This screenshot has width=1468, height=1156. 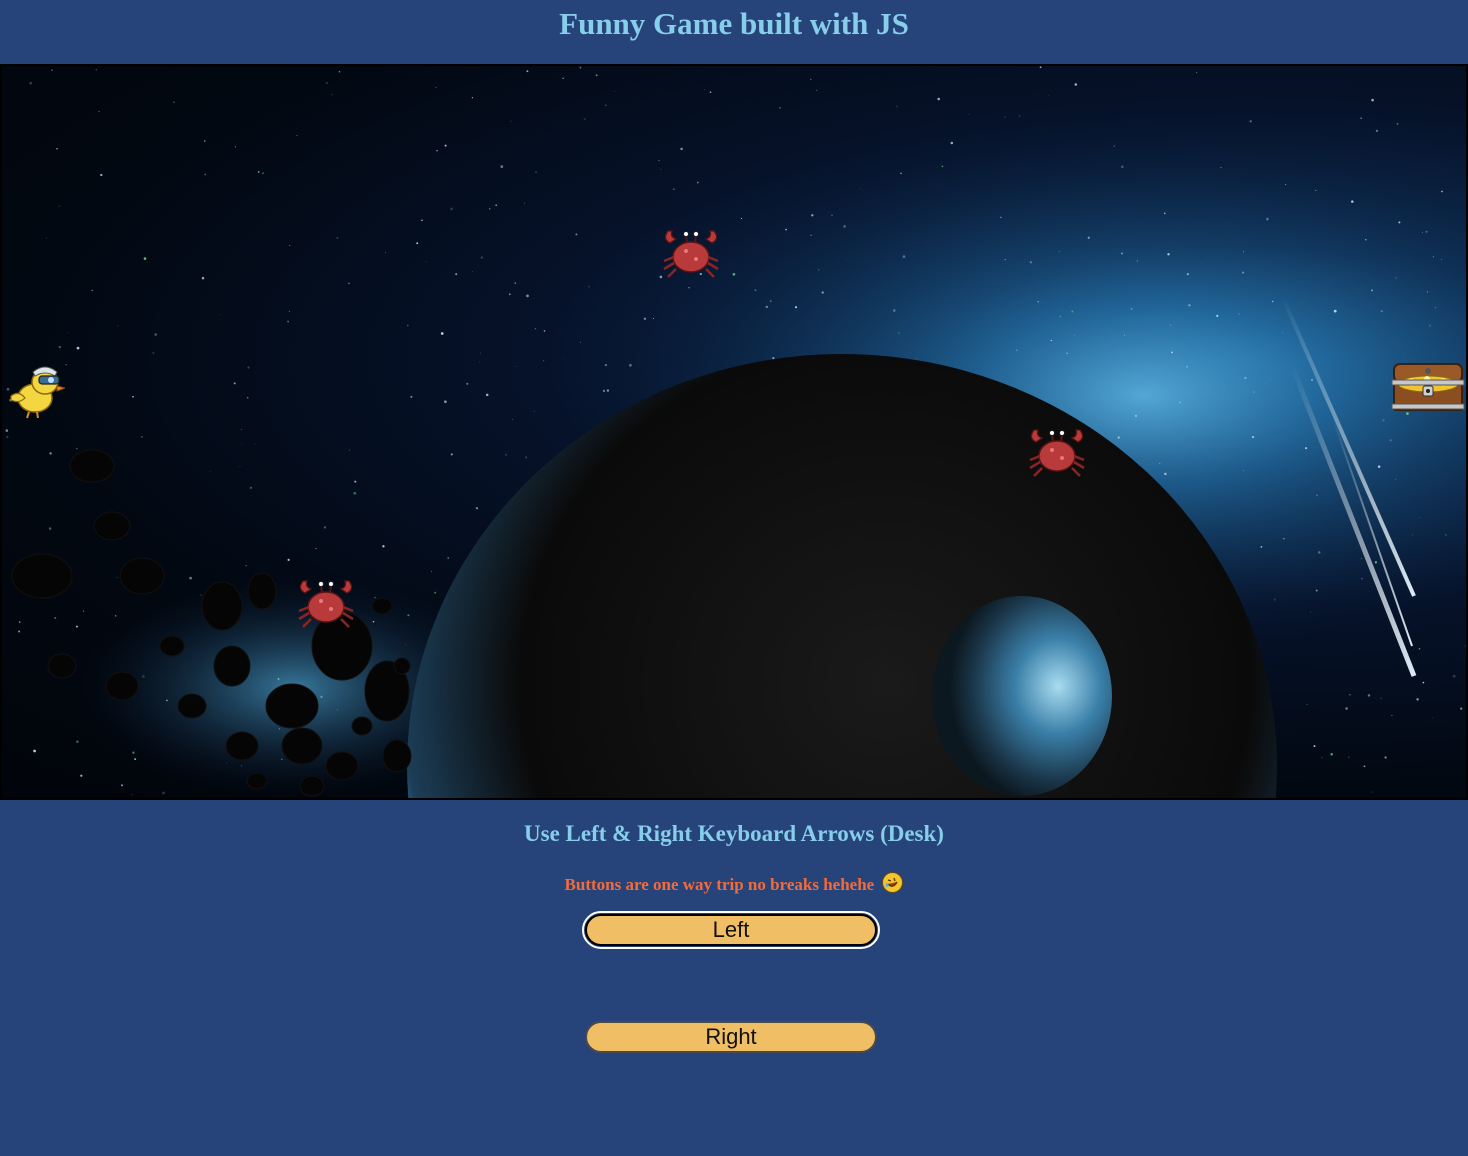 What do you see at coordinates (35, 390) in the screenshot?
I see `player-chick` at bounding box center [35, 390].